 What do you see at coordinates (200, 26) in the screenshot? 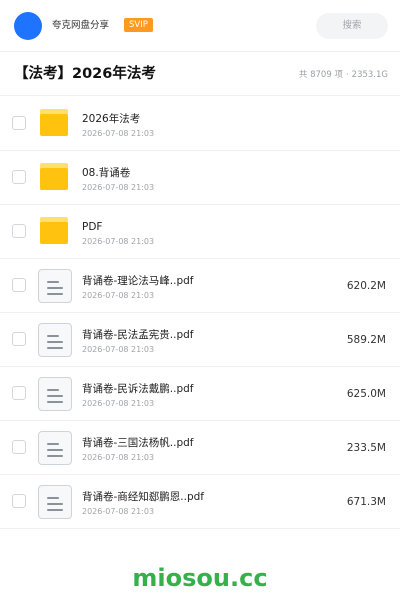
I see `top-bar: 夸克网盘分享 SVIP 搜索` at bounding box center [200, 26].